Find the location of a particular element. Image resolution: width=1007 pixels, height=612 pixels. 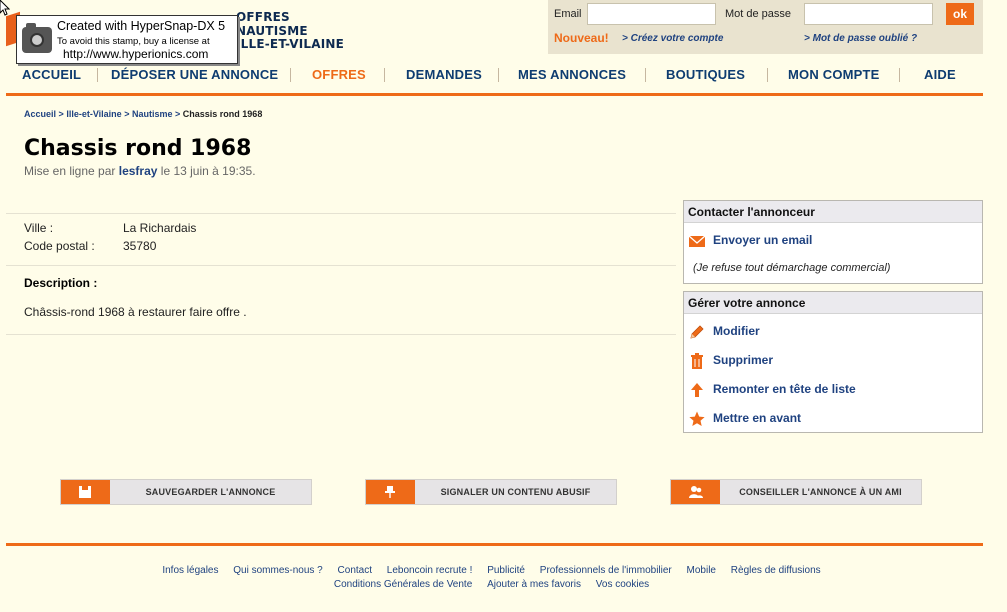

stamp-line: To avoid this stamp, buy a license at is located at coordinates (133, 41).